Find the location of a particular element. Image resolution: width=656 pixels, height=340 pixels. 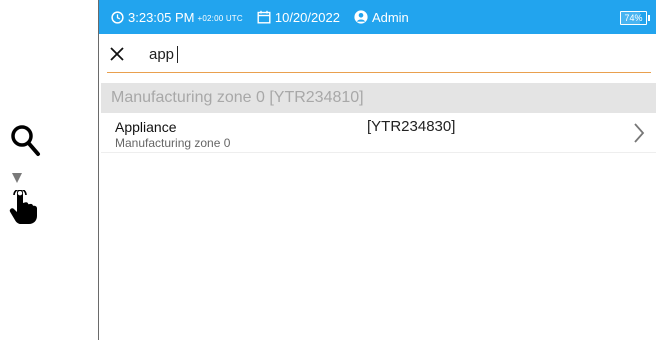

timezone-text: +02:00 UTC is located at coordinates (220, 18).